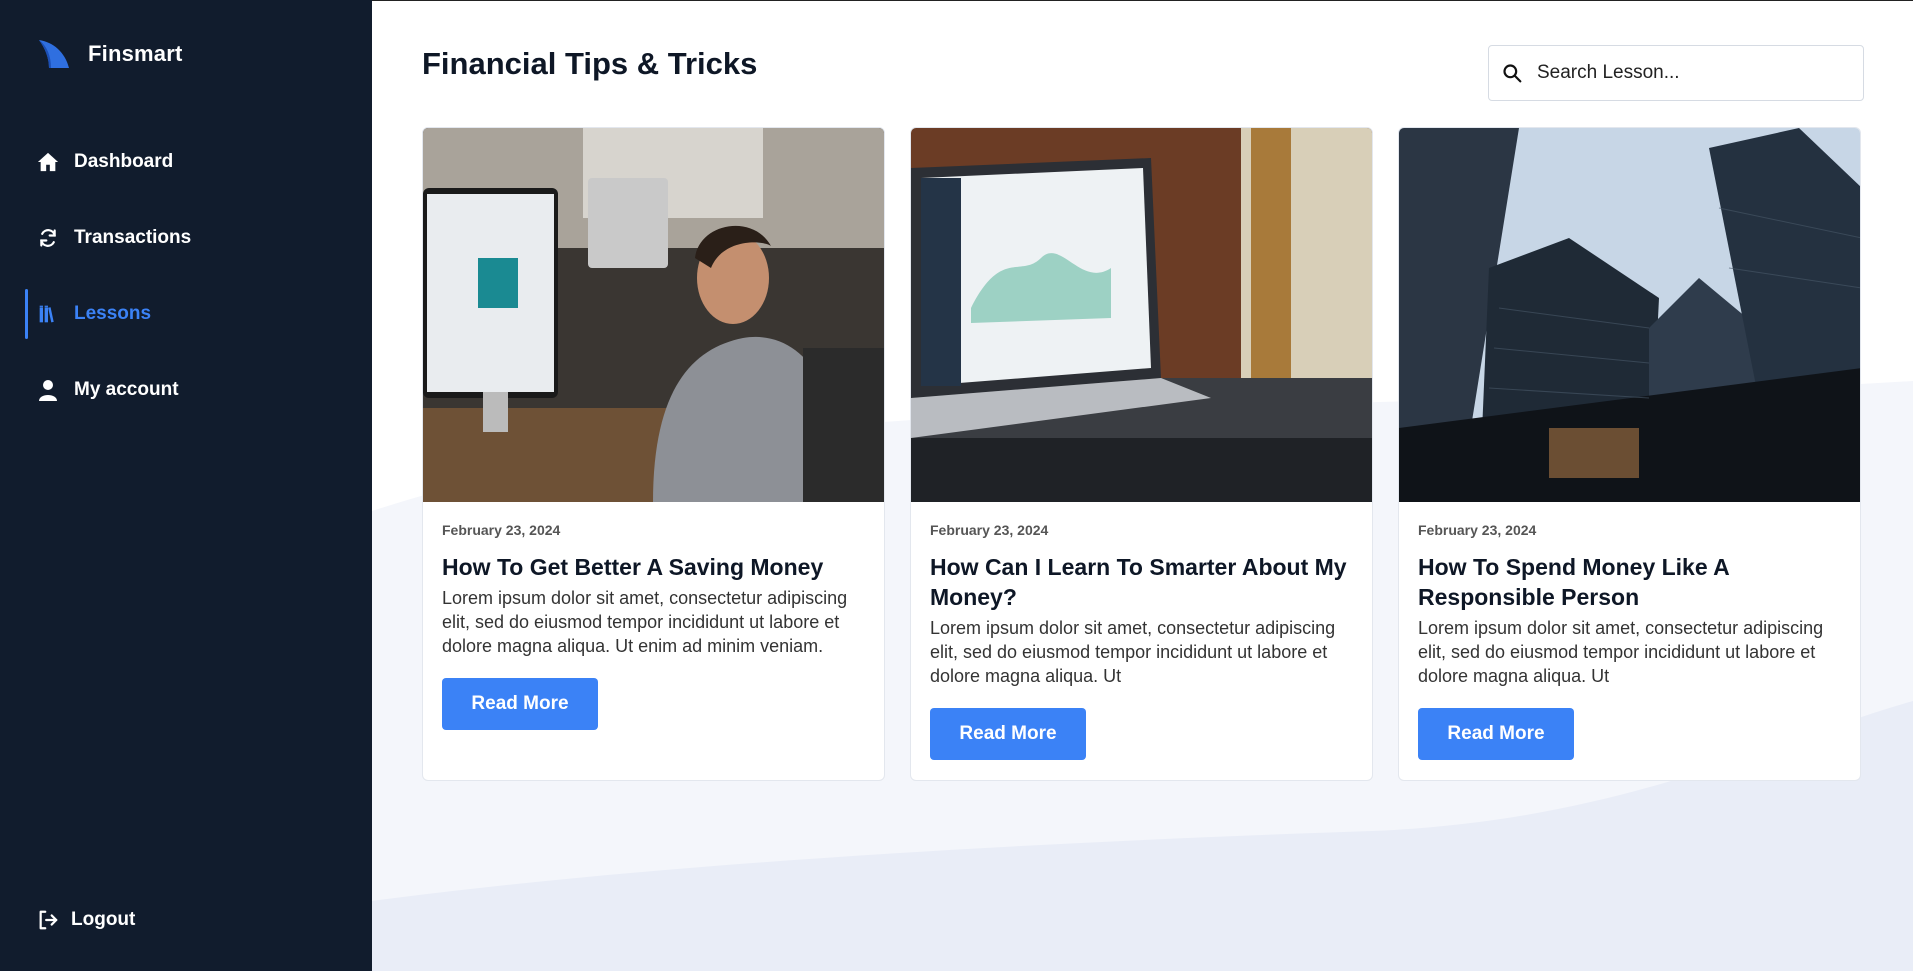 The width and height of the screenshot is (1913, 971). What do you see at coordinates (186, 390) in the screenshot?
I see `sidebar-item-my-account: My account` at bounding box center [186, 390].